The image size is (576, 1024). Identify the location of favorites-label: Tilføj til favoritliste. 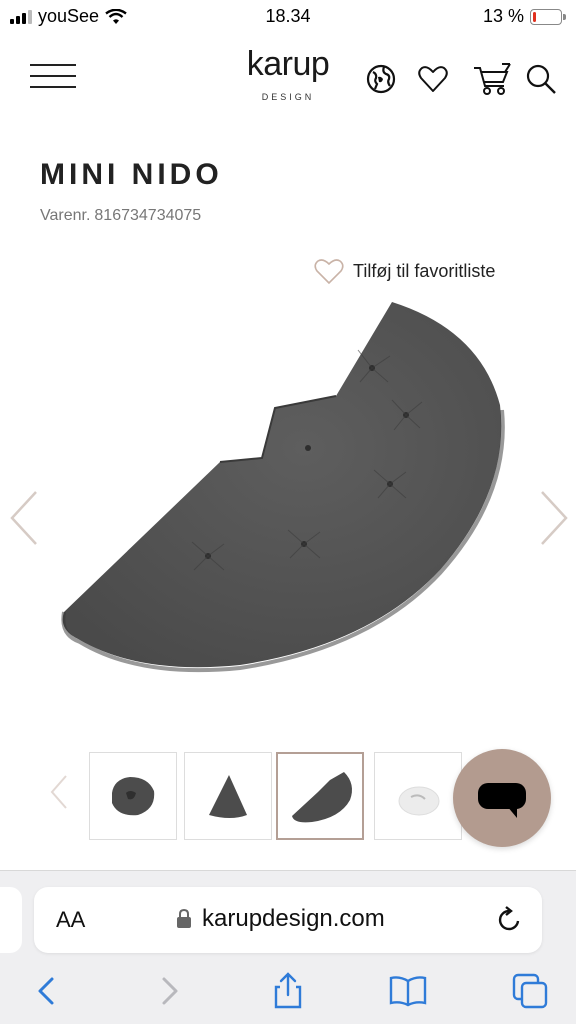
(424, 270).